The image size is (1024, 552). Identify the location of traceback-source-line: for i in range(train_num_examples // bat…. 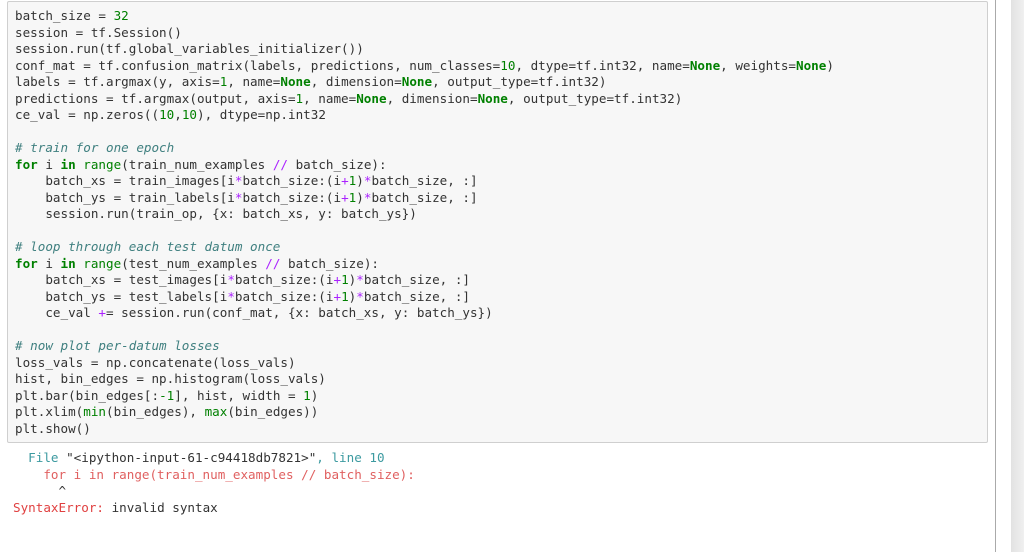
(214, 474).